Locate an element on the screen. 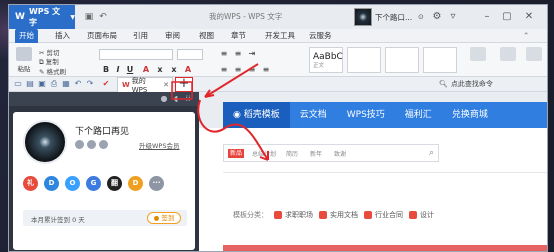 This screenshot has width=554, height=252. nav-wps-tips: WPS技巧 is located at coordinates (366, 115).